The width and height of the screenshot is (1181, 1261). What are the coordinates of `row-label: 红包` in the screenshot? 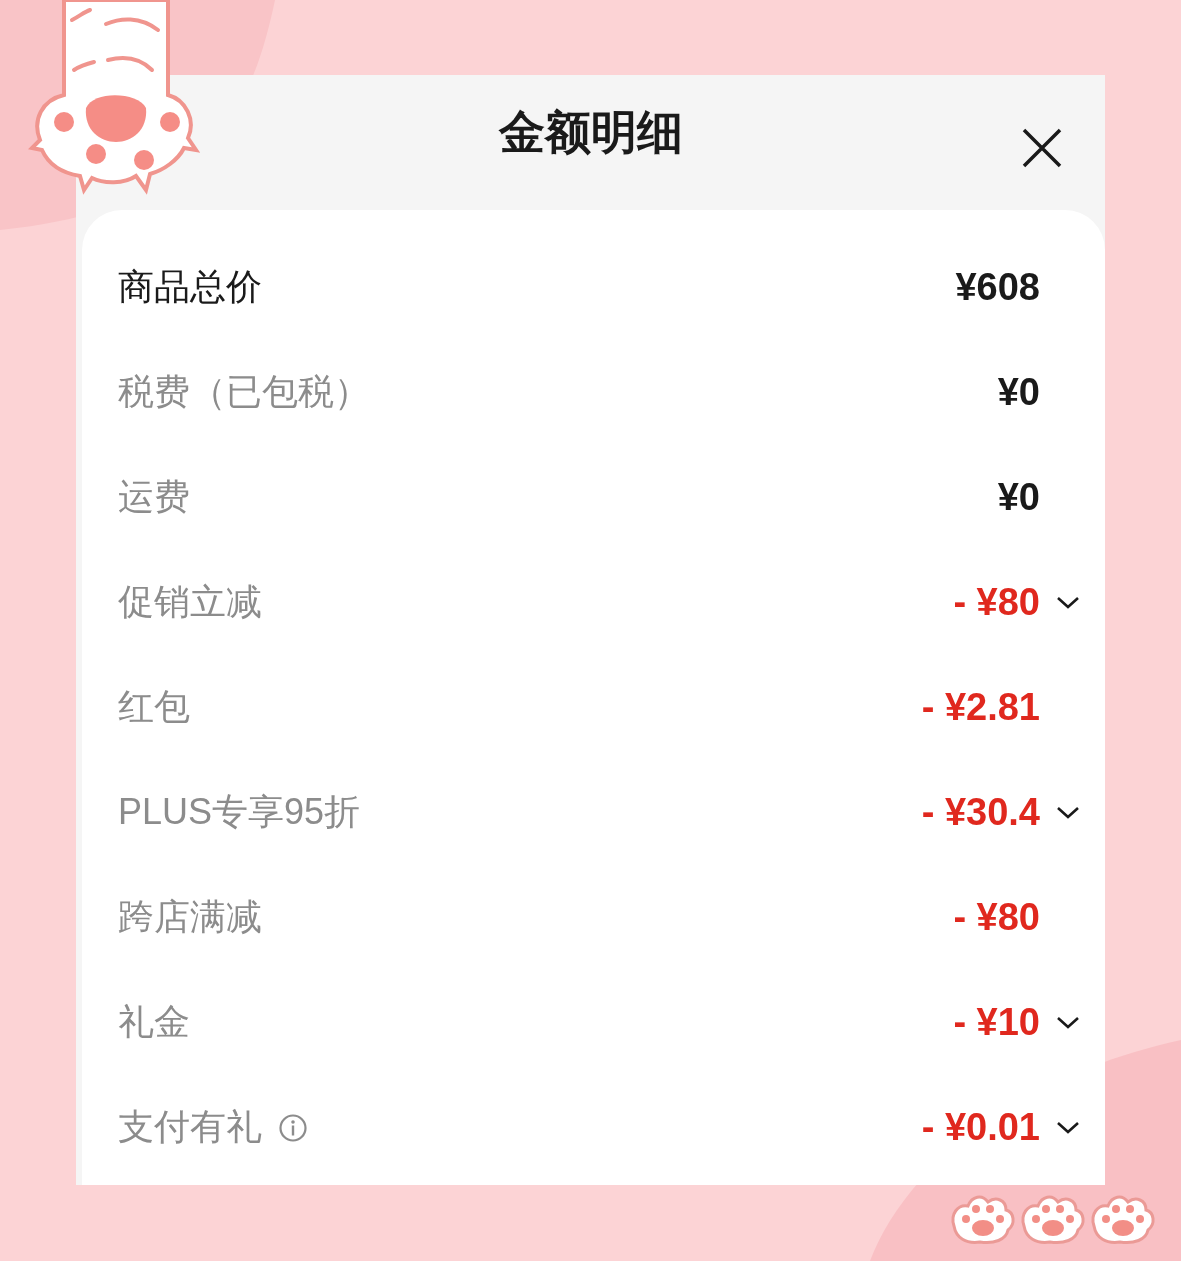 It's located at (154, 707).